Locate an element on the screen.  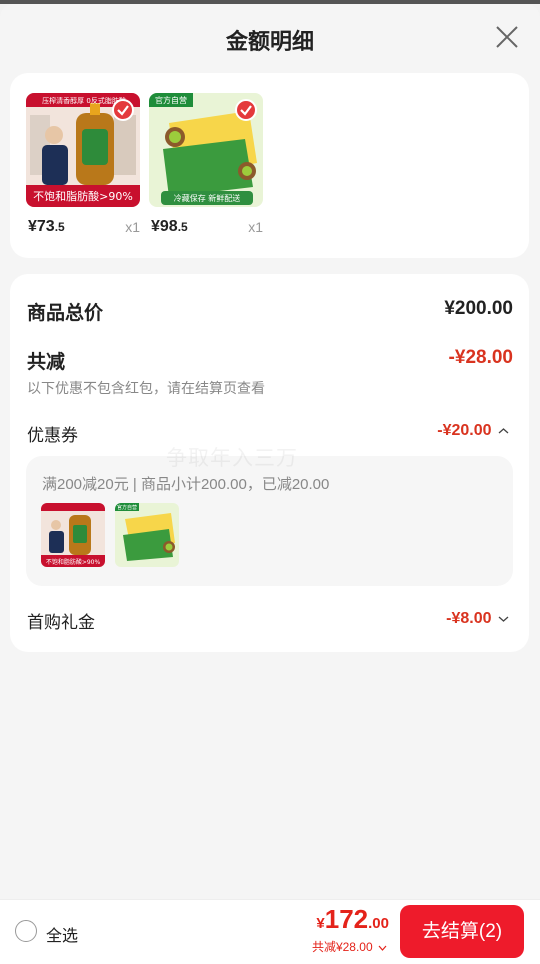
watermark: 争取年入三万 is located at coordinates (232, 458).